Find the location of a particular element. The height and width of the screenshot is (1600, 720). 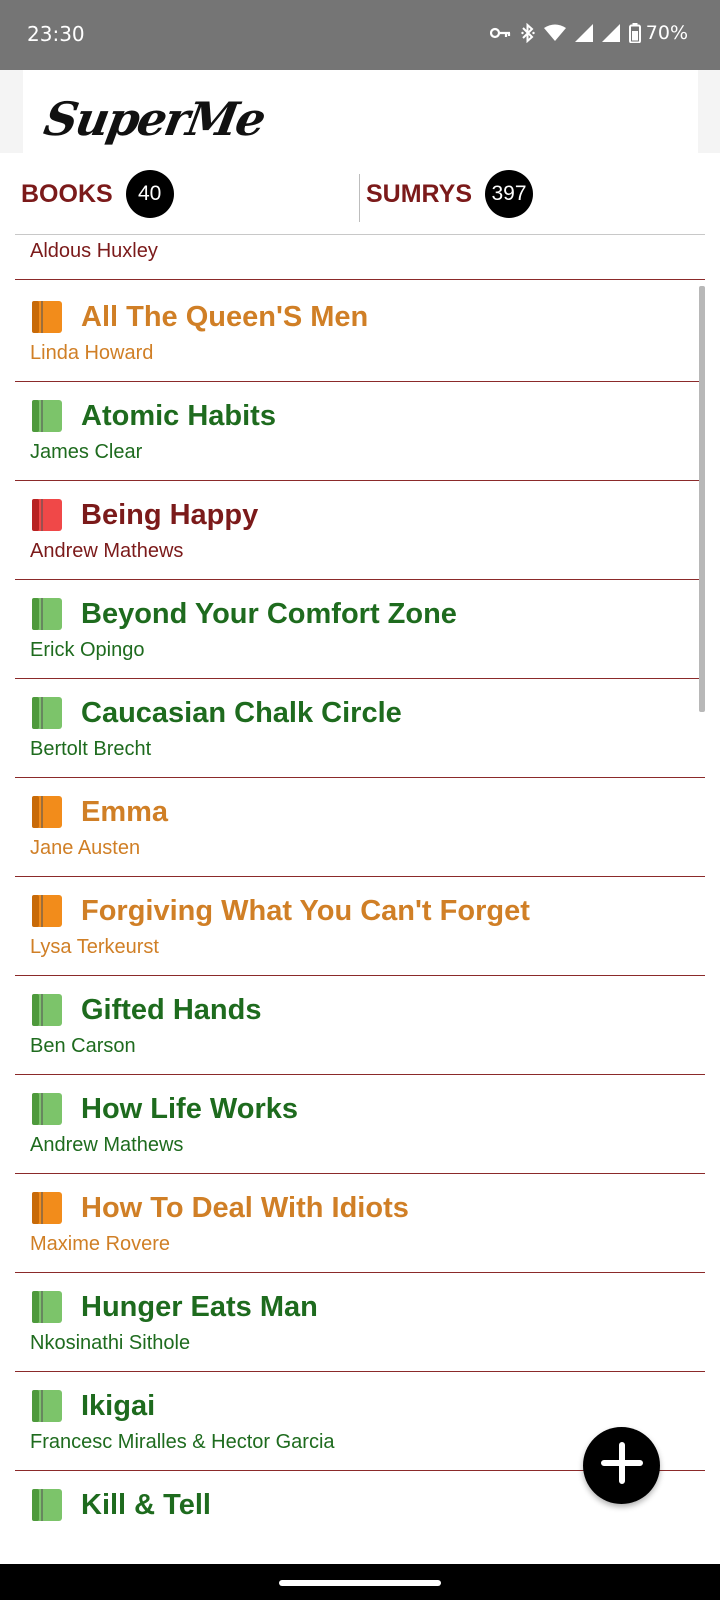

book-title: Atomic Habits is located at coordinates (178, 416).